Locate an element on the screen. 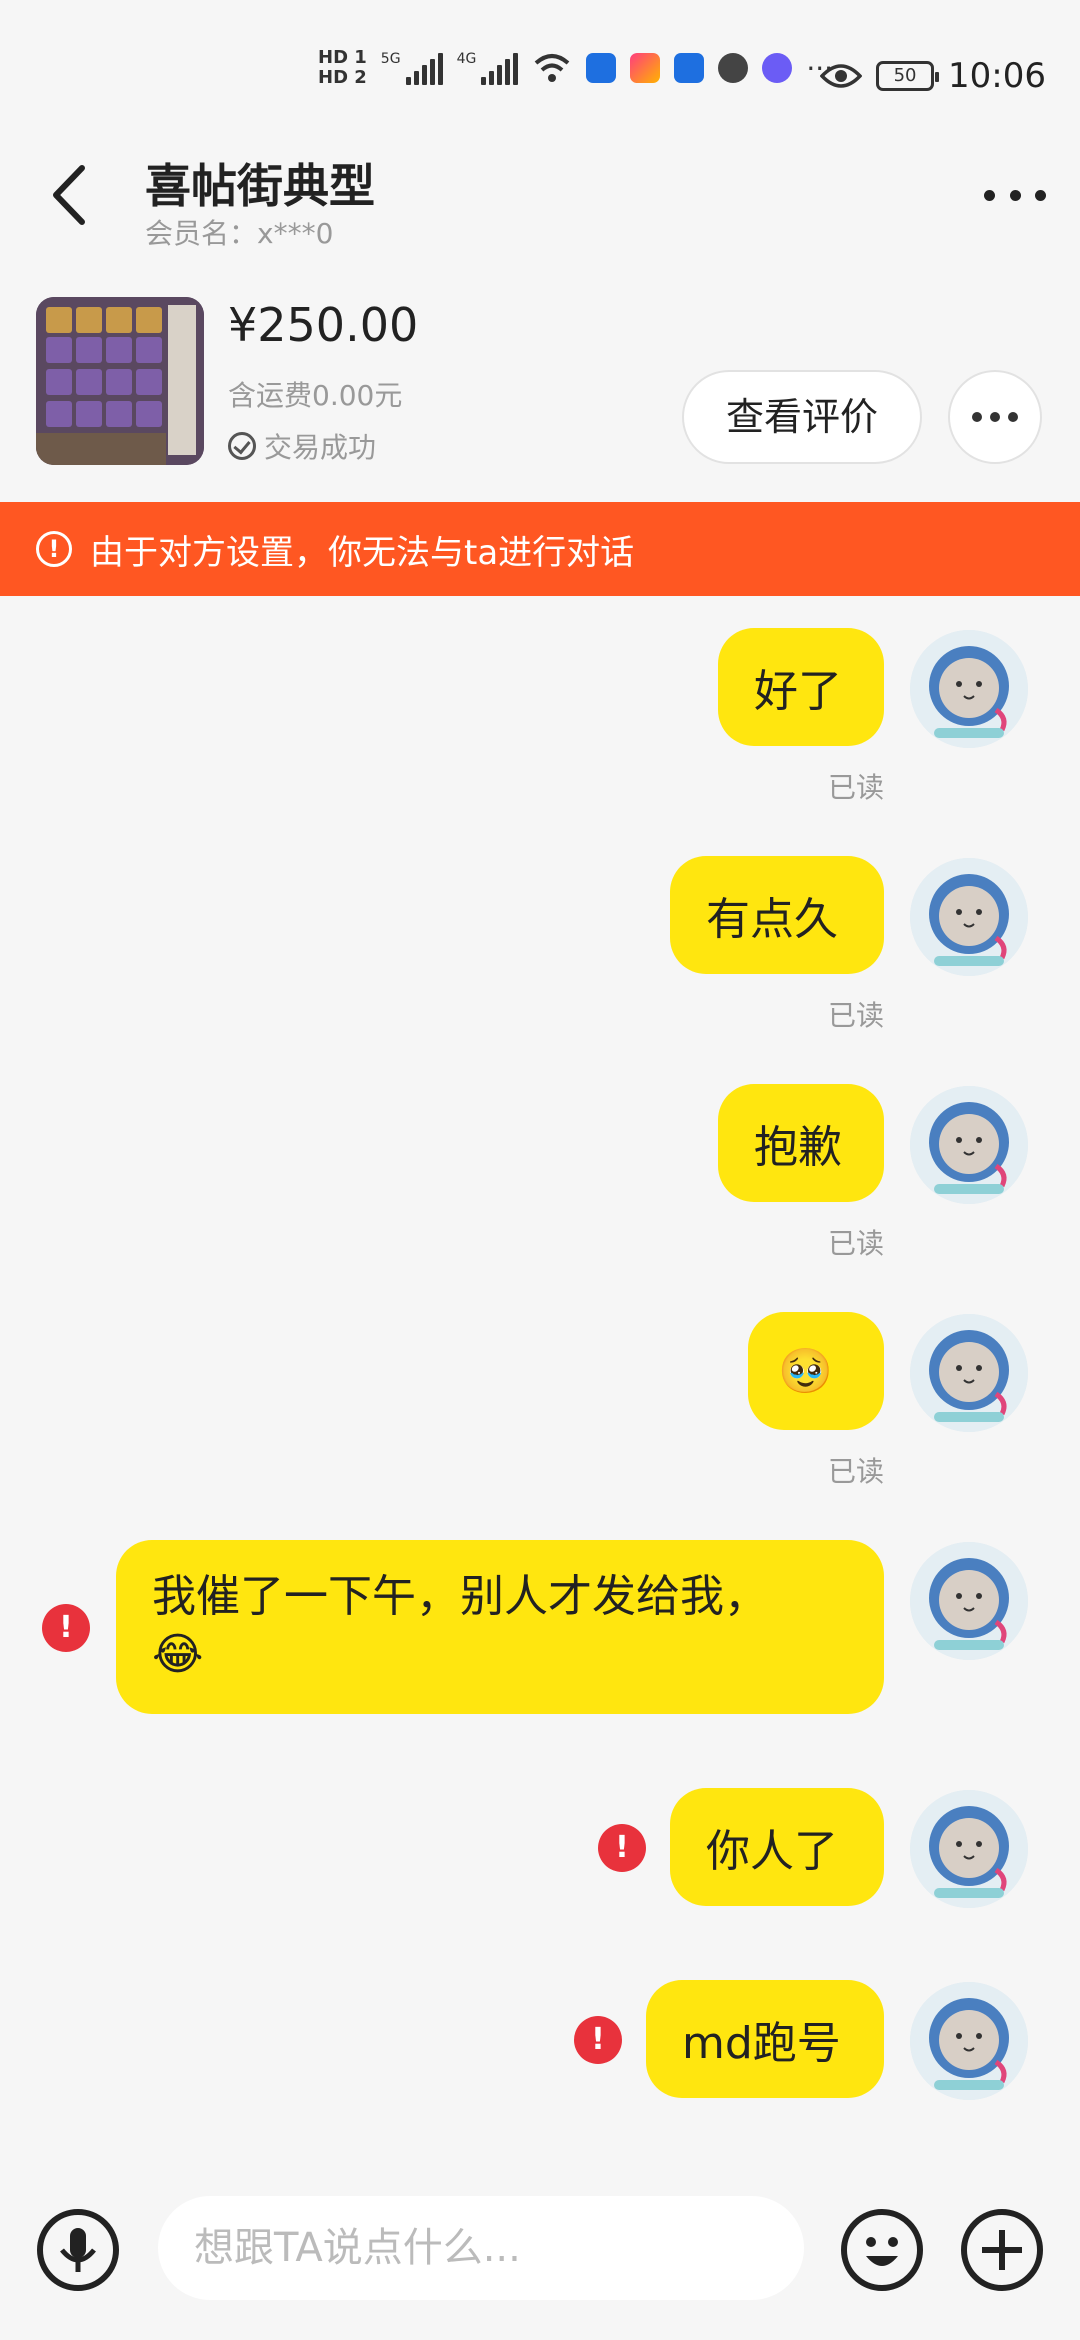 The height and width of the screenshot is (2340, 1080). music-app-icon is located at coordinates (777, 68).